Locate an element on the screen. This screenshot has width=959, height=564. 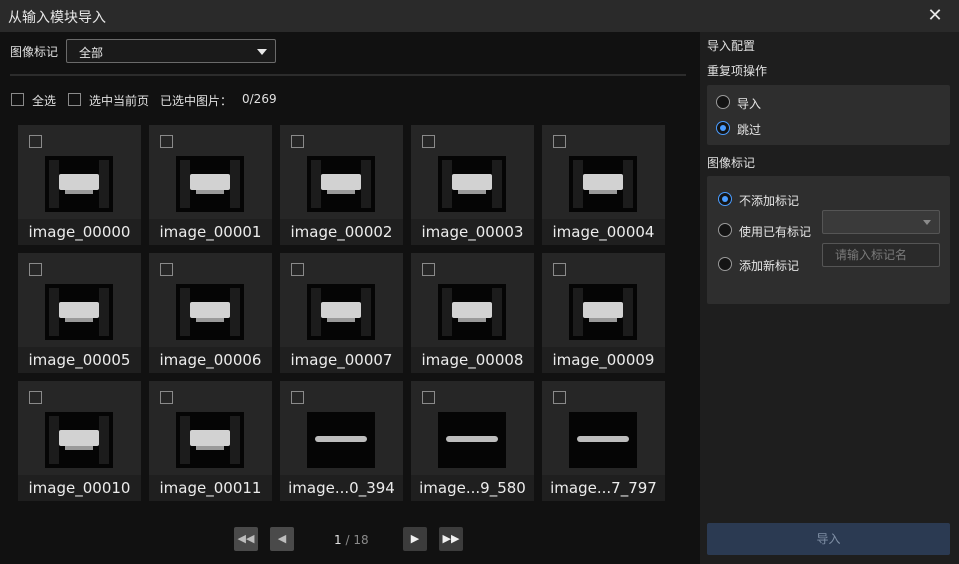
duplicate-skip-radio is located at coordinates (723, 128).